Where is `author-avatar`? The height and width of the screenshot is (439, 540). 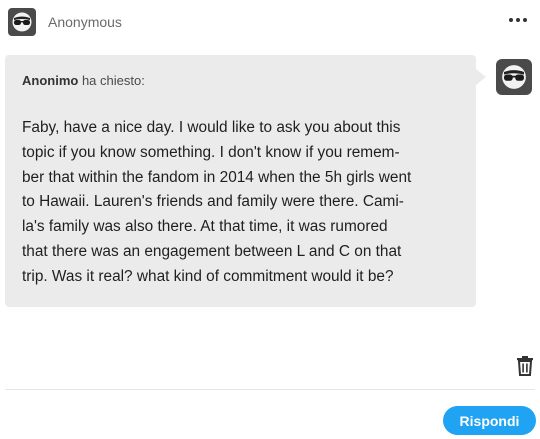 author-avatar is located at coordinates (22, 22).